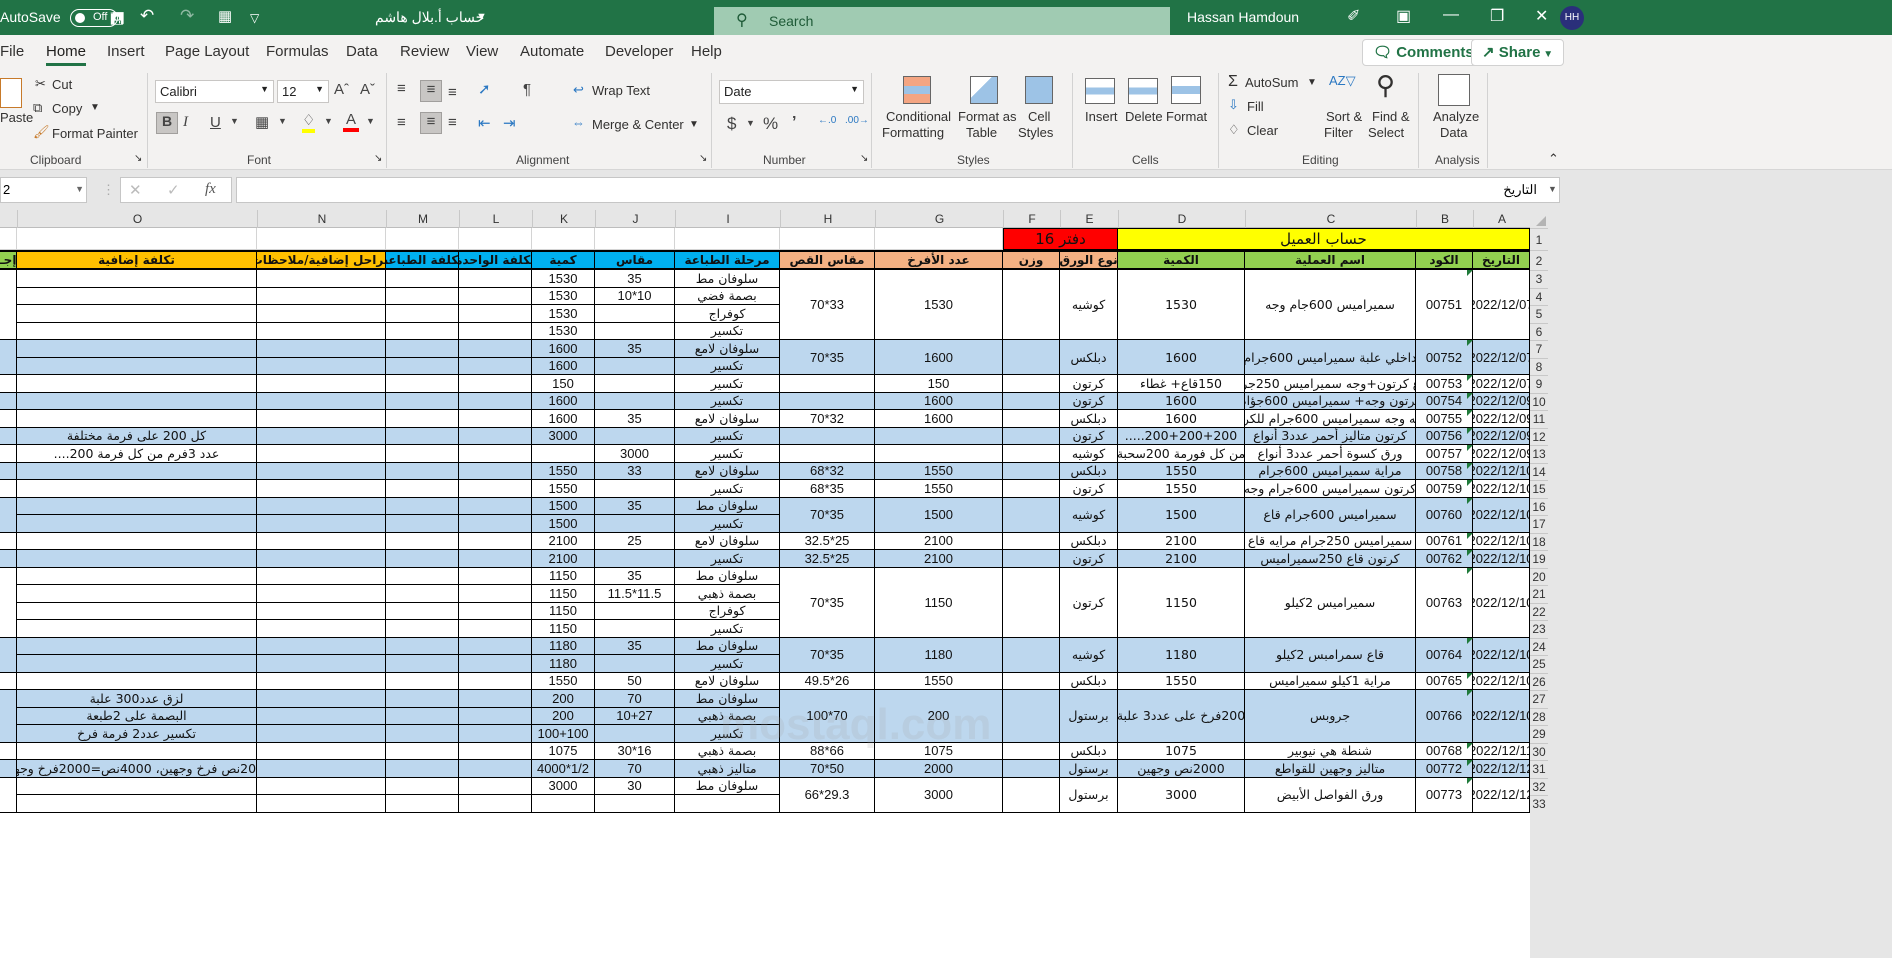 This screenshot has width=1892, height=958. Describe the element at coordinates (1089, 489) in the screenshot. I see `paper-type-cell: كرتون` at that location.